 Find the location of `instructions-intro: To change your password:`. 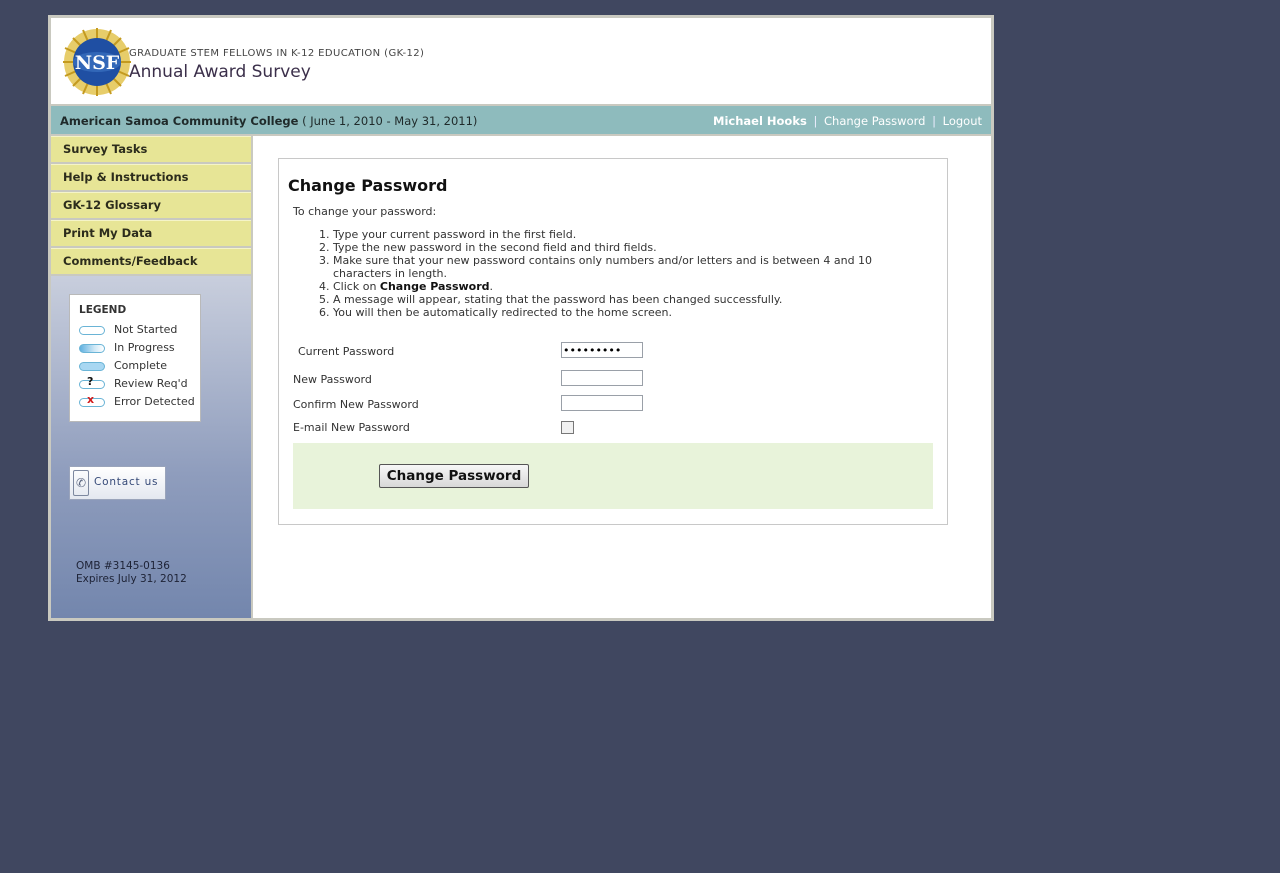

instructions-intro: To change your password: is located at coordinates (365, 211).